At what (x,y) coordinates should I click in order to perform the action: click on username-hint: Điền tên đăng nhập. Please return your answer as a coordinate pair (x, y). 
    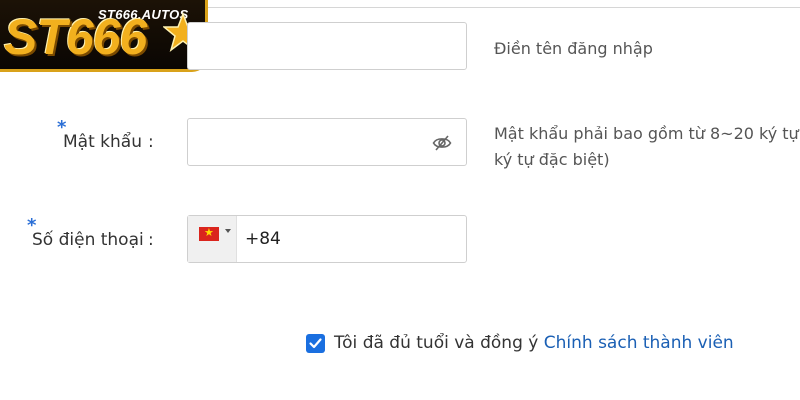
    Looking at the image, I should click on (573, 48).